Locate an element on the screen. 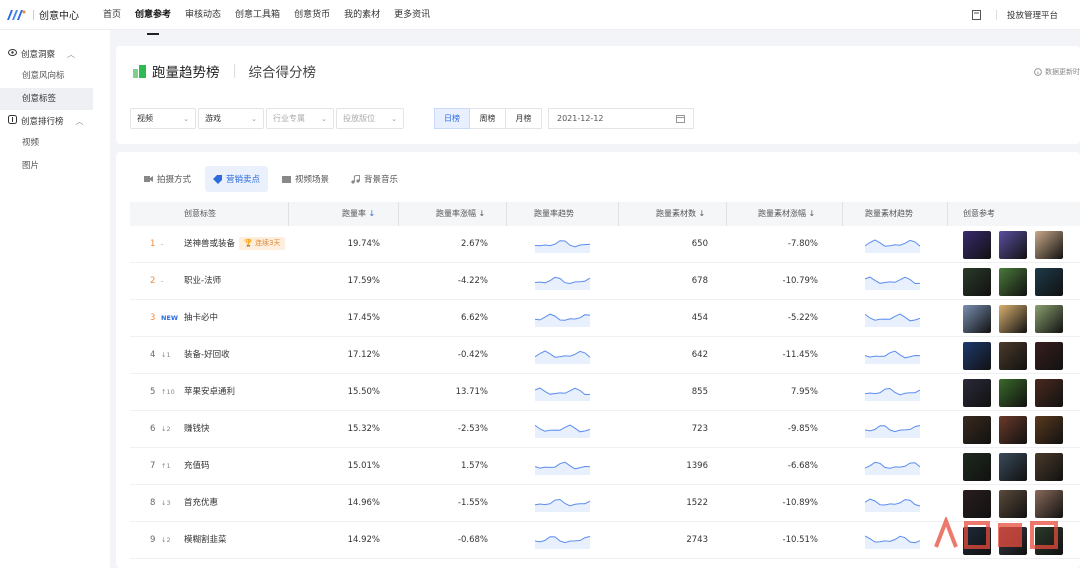 Image resolution: width=1080 pixels, height=568 pixels. industry-select: 游戏 ⌄ is located at coordinates (231, 118).